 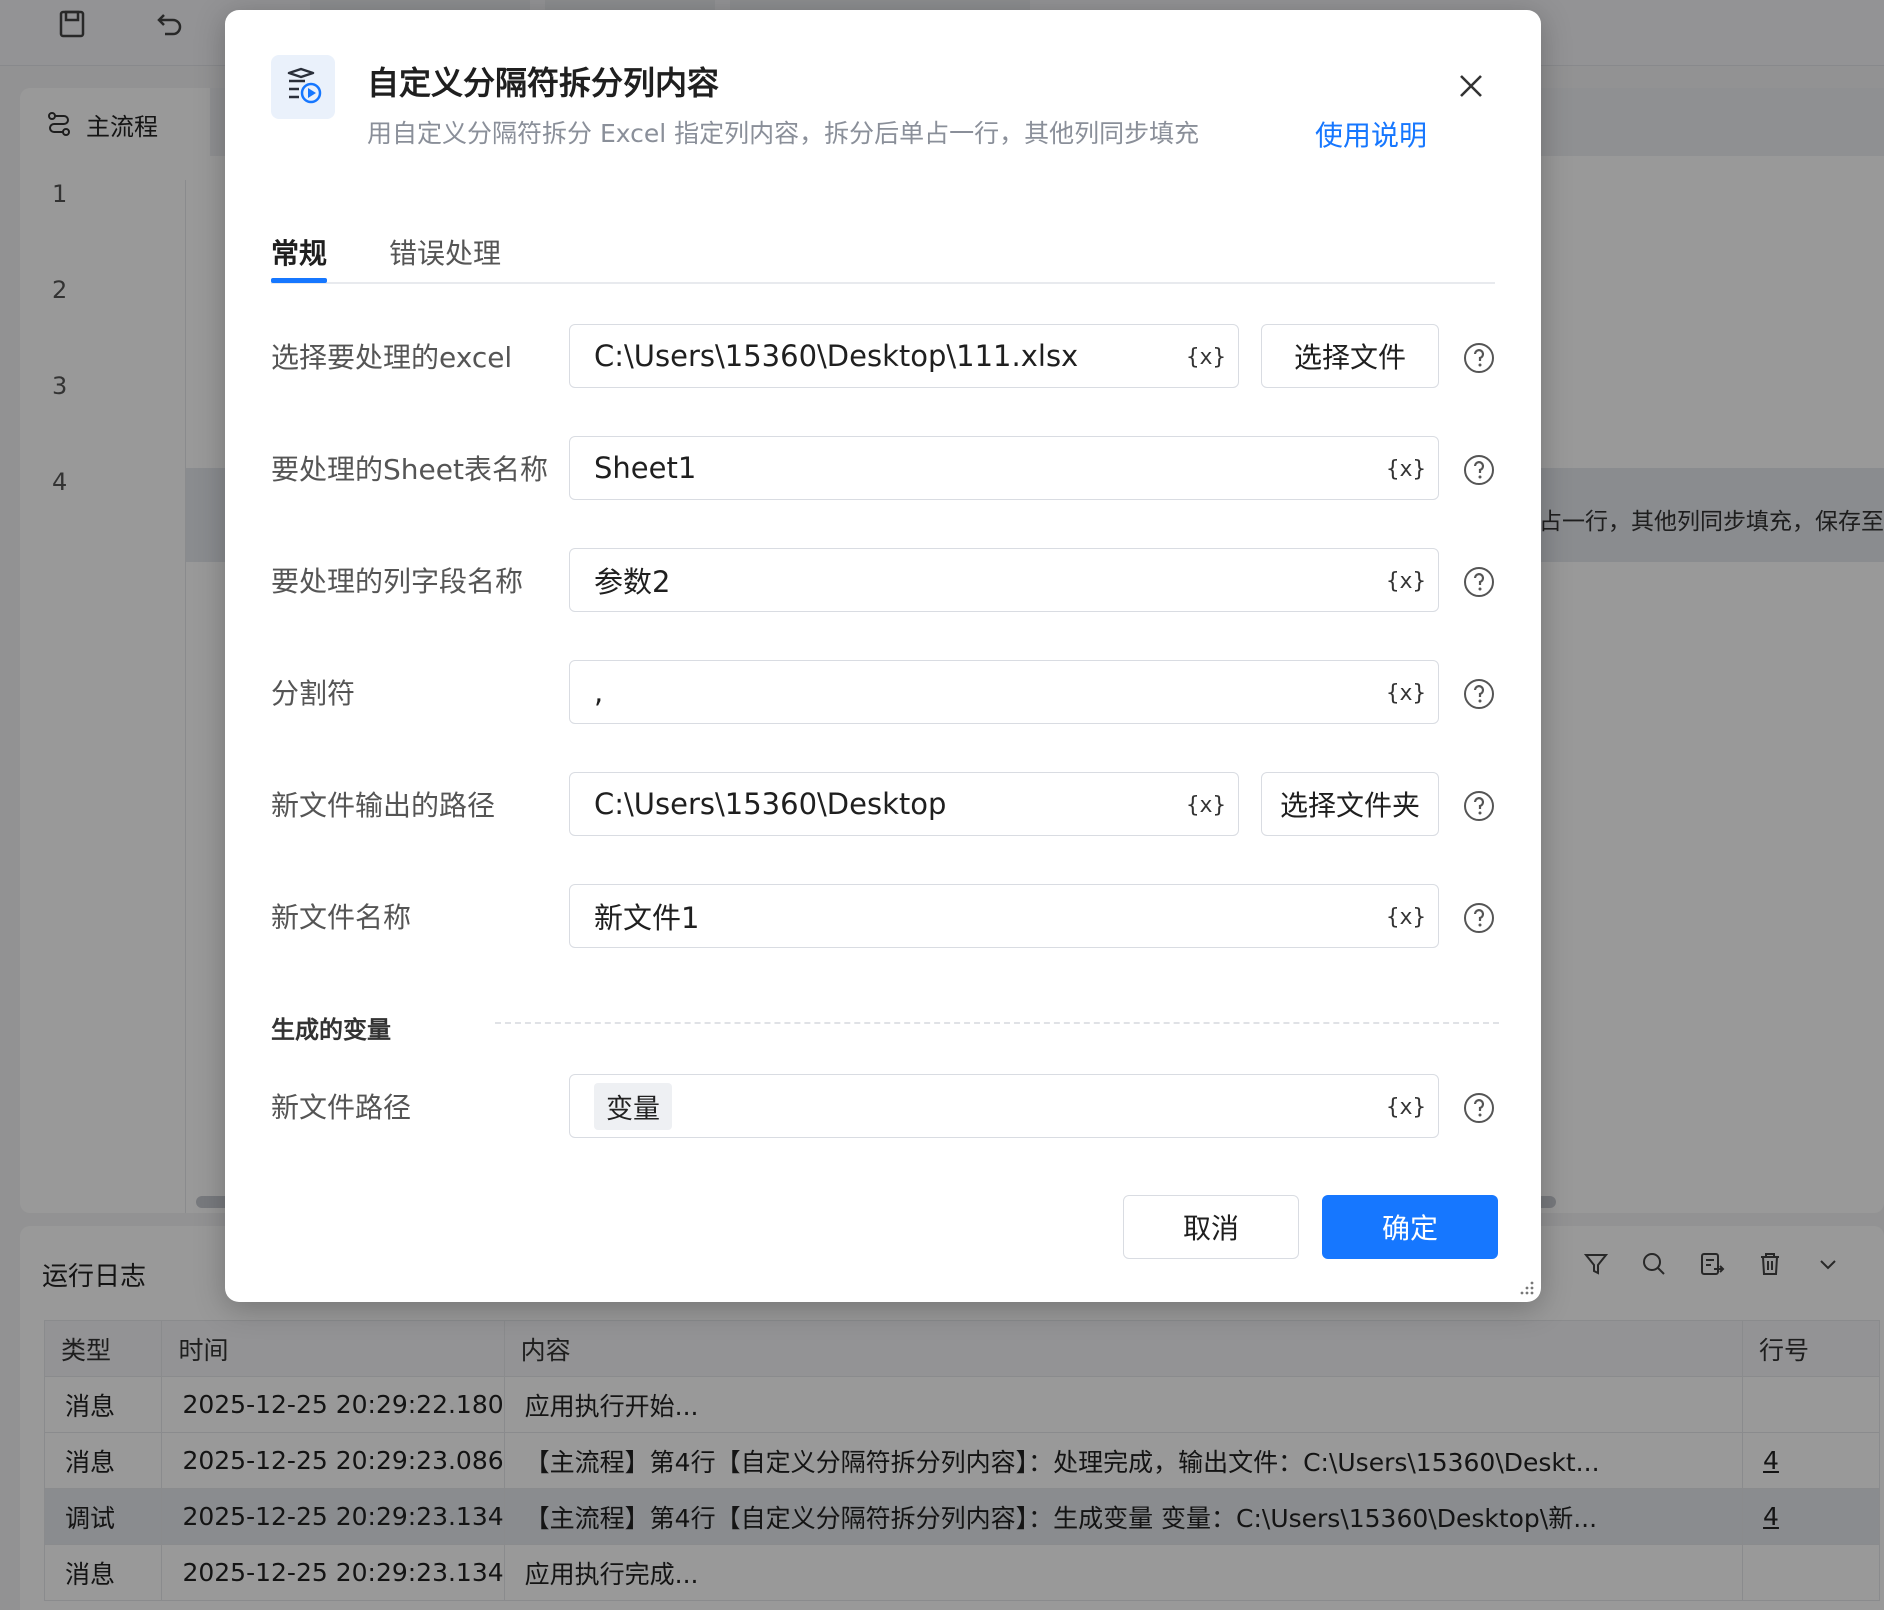 What do you see at coordinates (392, 357) in the screenshot?
I see `excel-label: 选择要处理的excel` at bounding box center [392, 357].